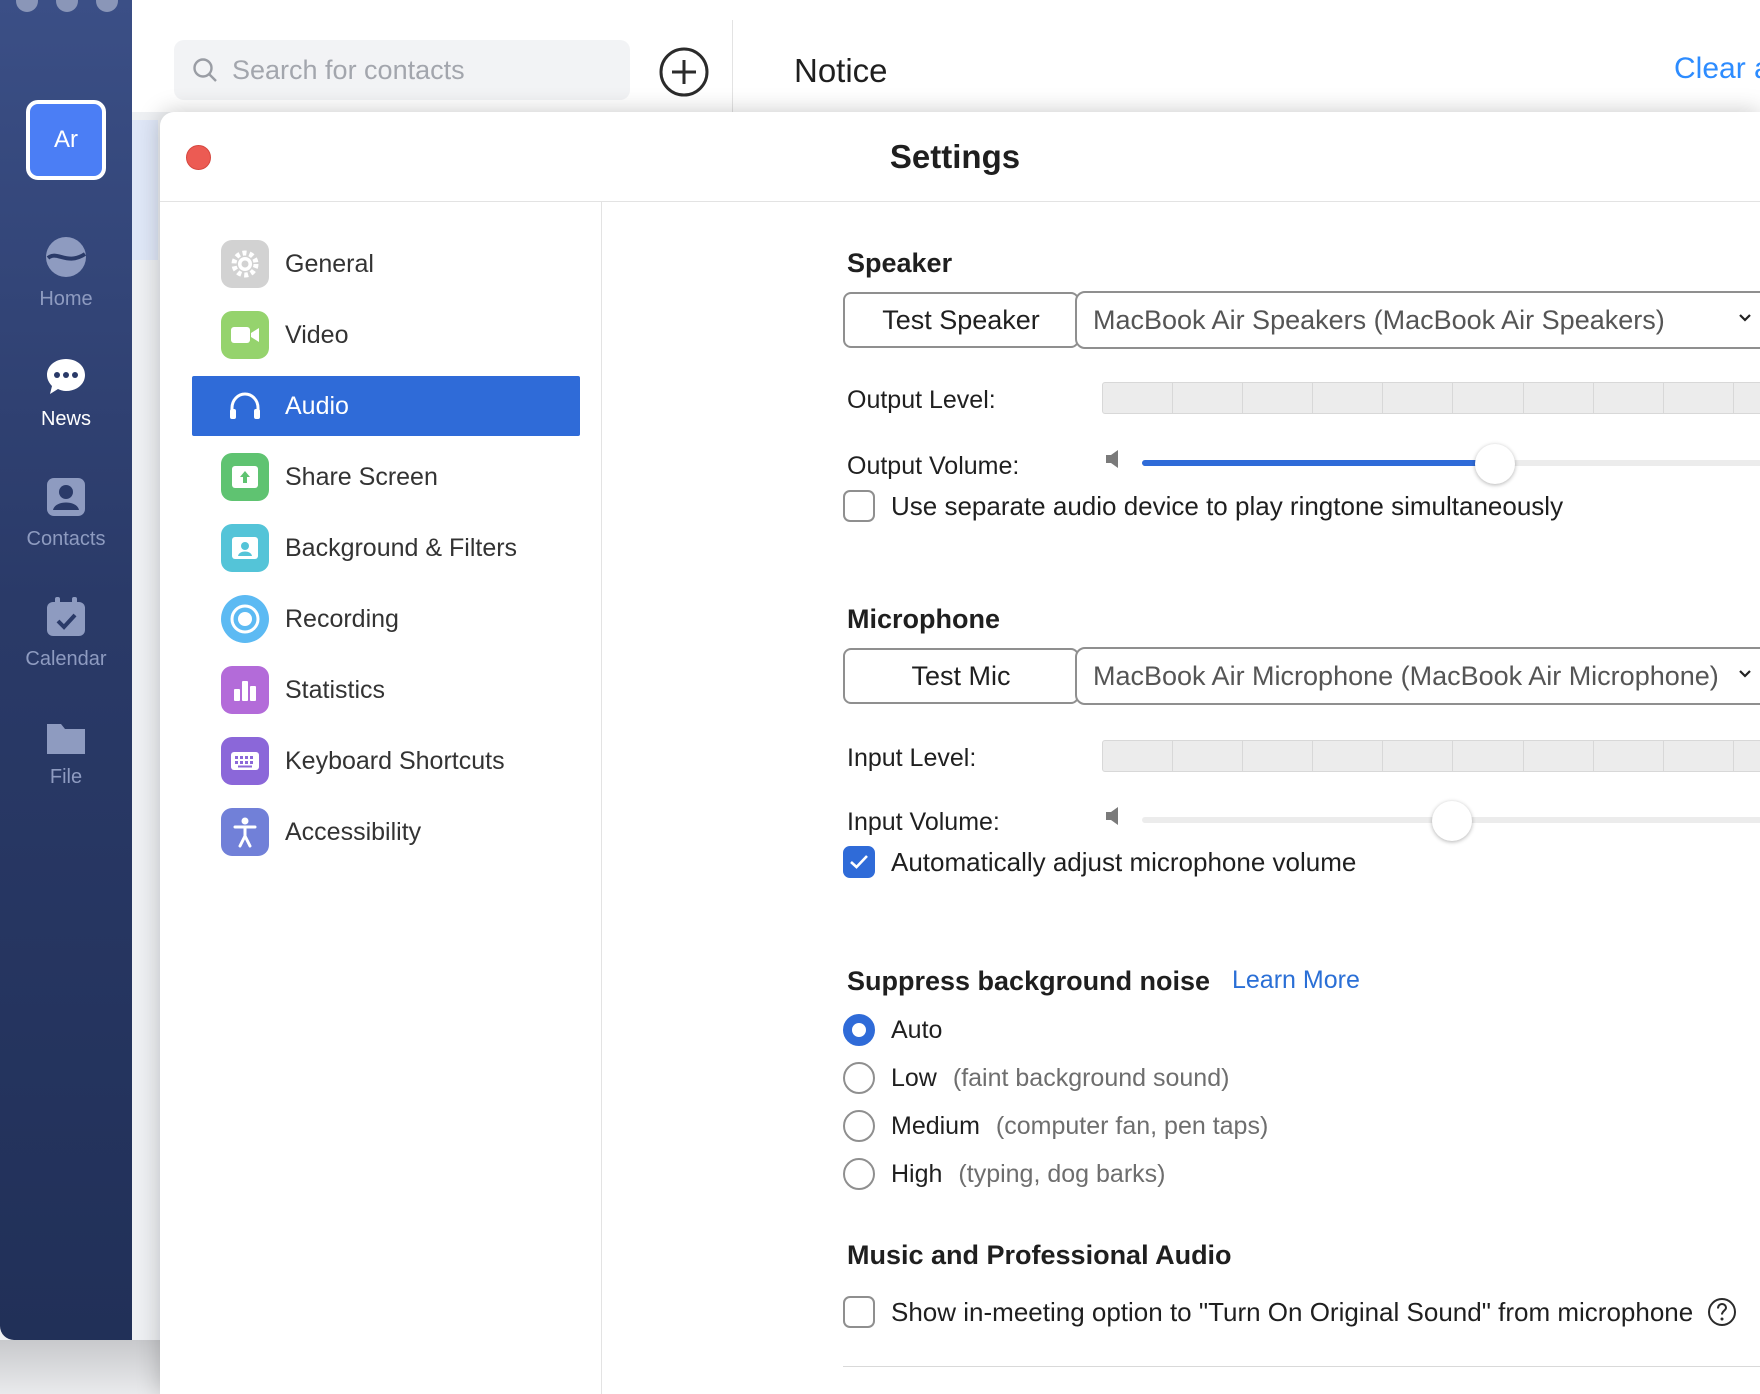 Image resolution: width=1760 pixels, height=1394 pixels. Describe the element at coordinates (859, 506) in the screenshot. I see `separate-ringtone-checkbox` at that location.